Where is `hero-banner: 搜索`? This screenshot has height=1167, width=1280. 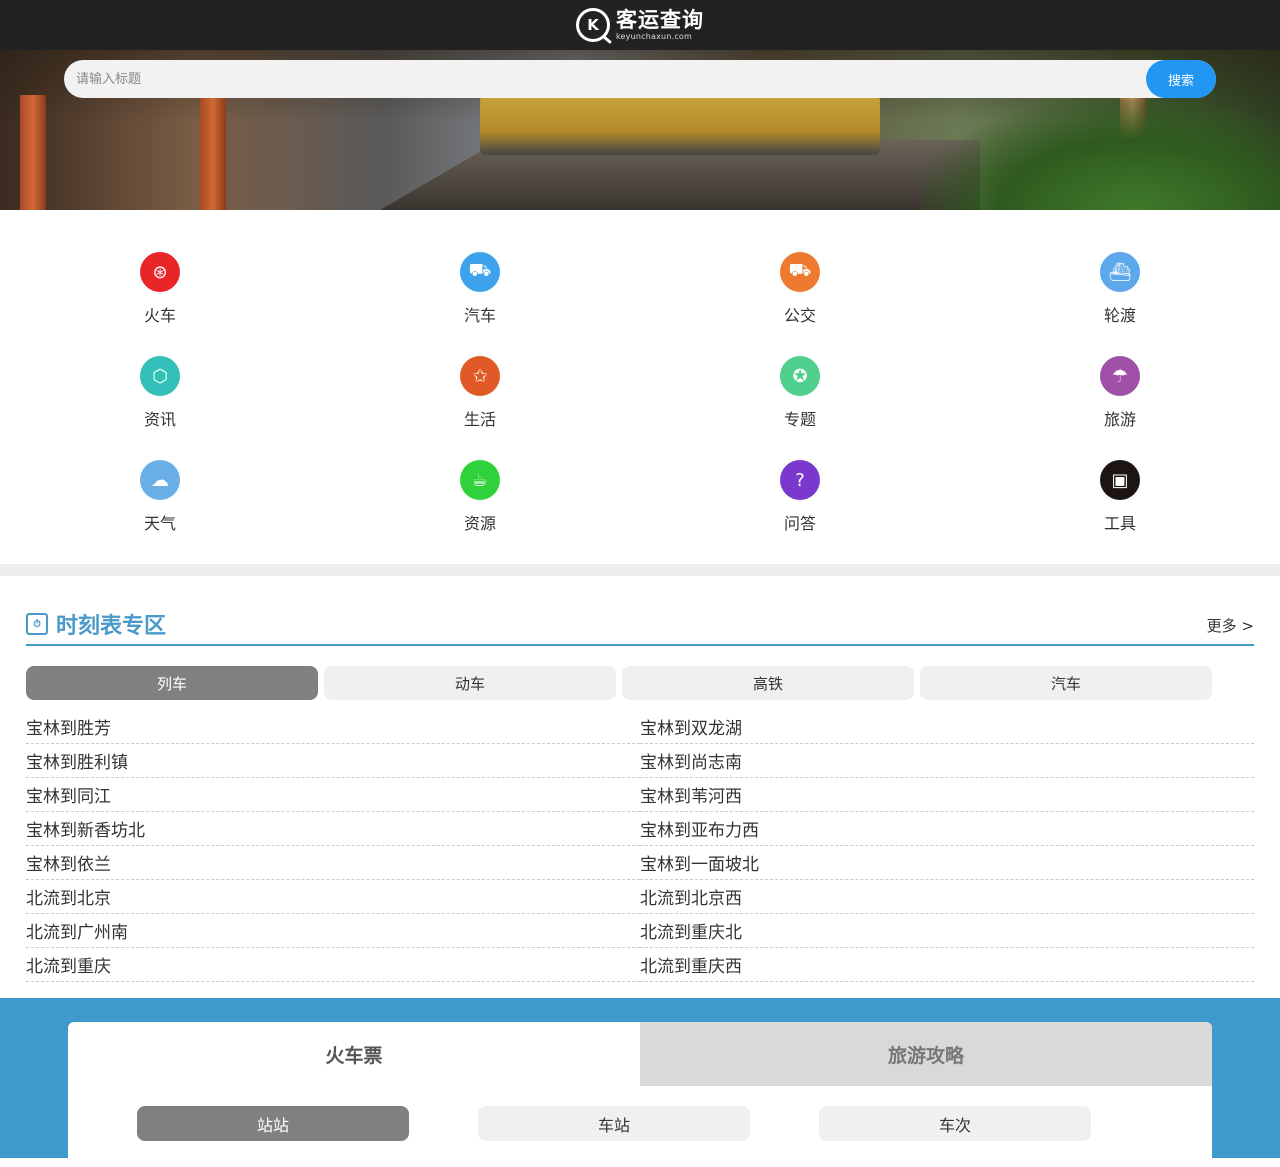
hero-banner: 搜索 is located at coordinates (640, 130).